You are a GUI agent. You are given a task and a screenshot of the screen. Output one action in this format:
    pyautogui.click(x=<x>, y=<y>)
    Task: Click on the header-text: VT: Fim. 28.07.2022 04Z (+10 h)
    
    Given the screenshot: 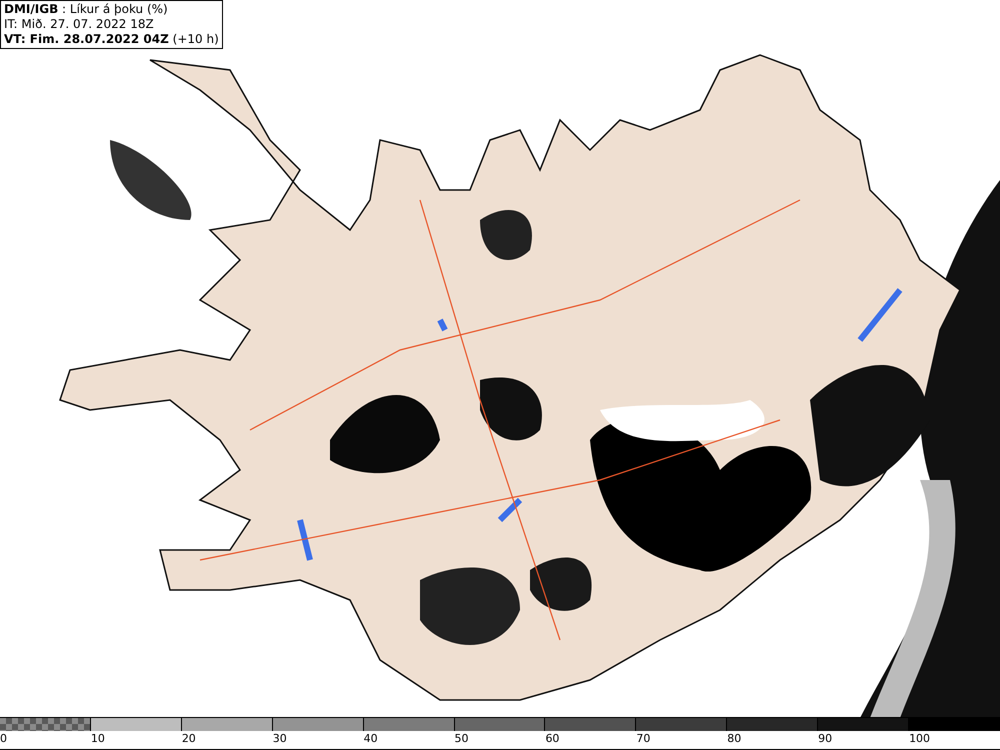 What is the action you would take?
    pyautogui.click(x=111, y=39)
    